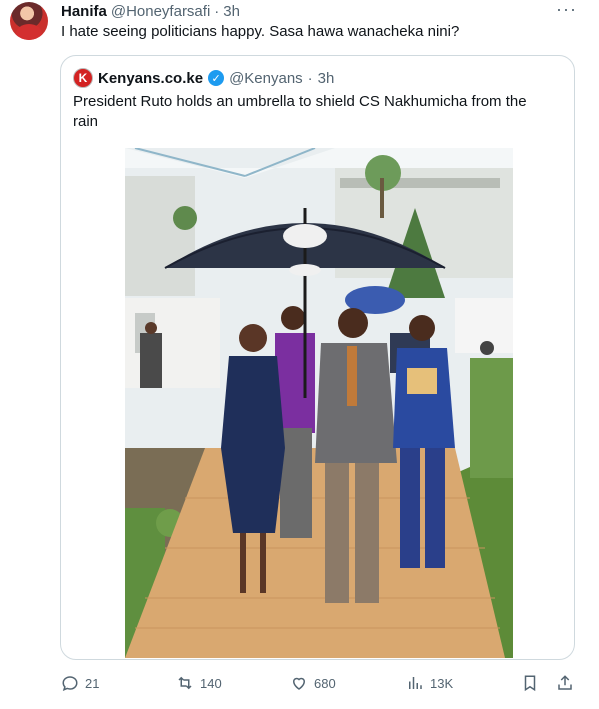  Describe the element at coordinates (216, 78) in the screenshot. I see `verified-badge-icon: ✓` at that location.